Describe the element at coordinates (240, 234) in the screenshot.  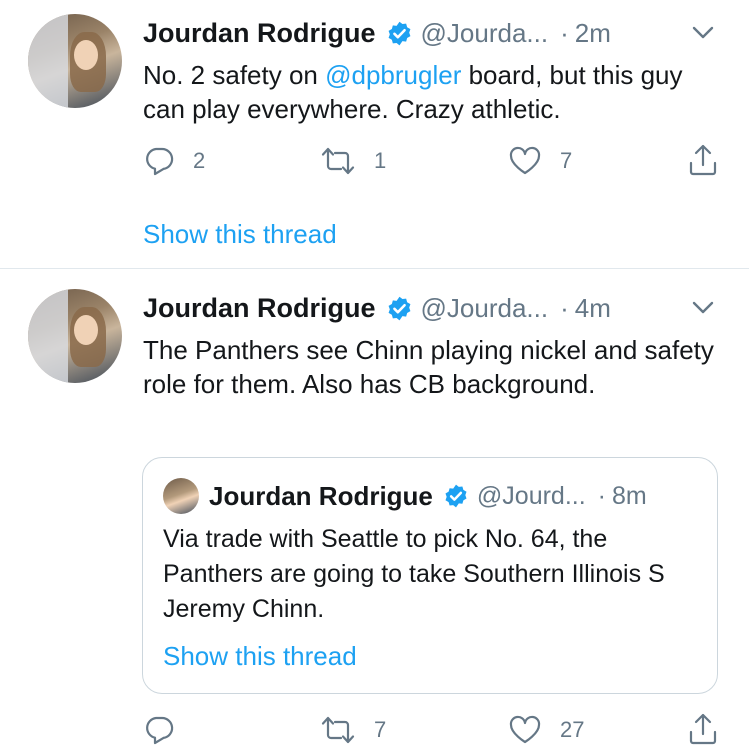
I see `show-thread-link: Show this thread` at that location.